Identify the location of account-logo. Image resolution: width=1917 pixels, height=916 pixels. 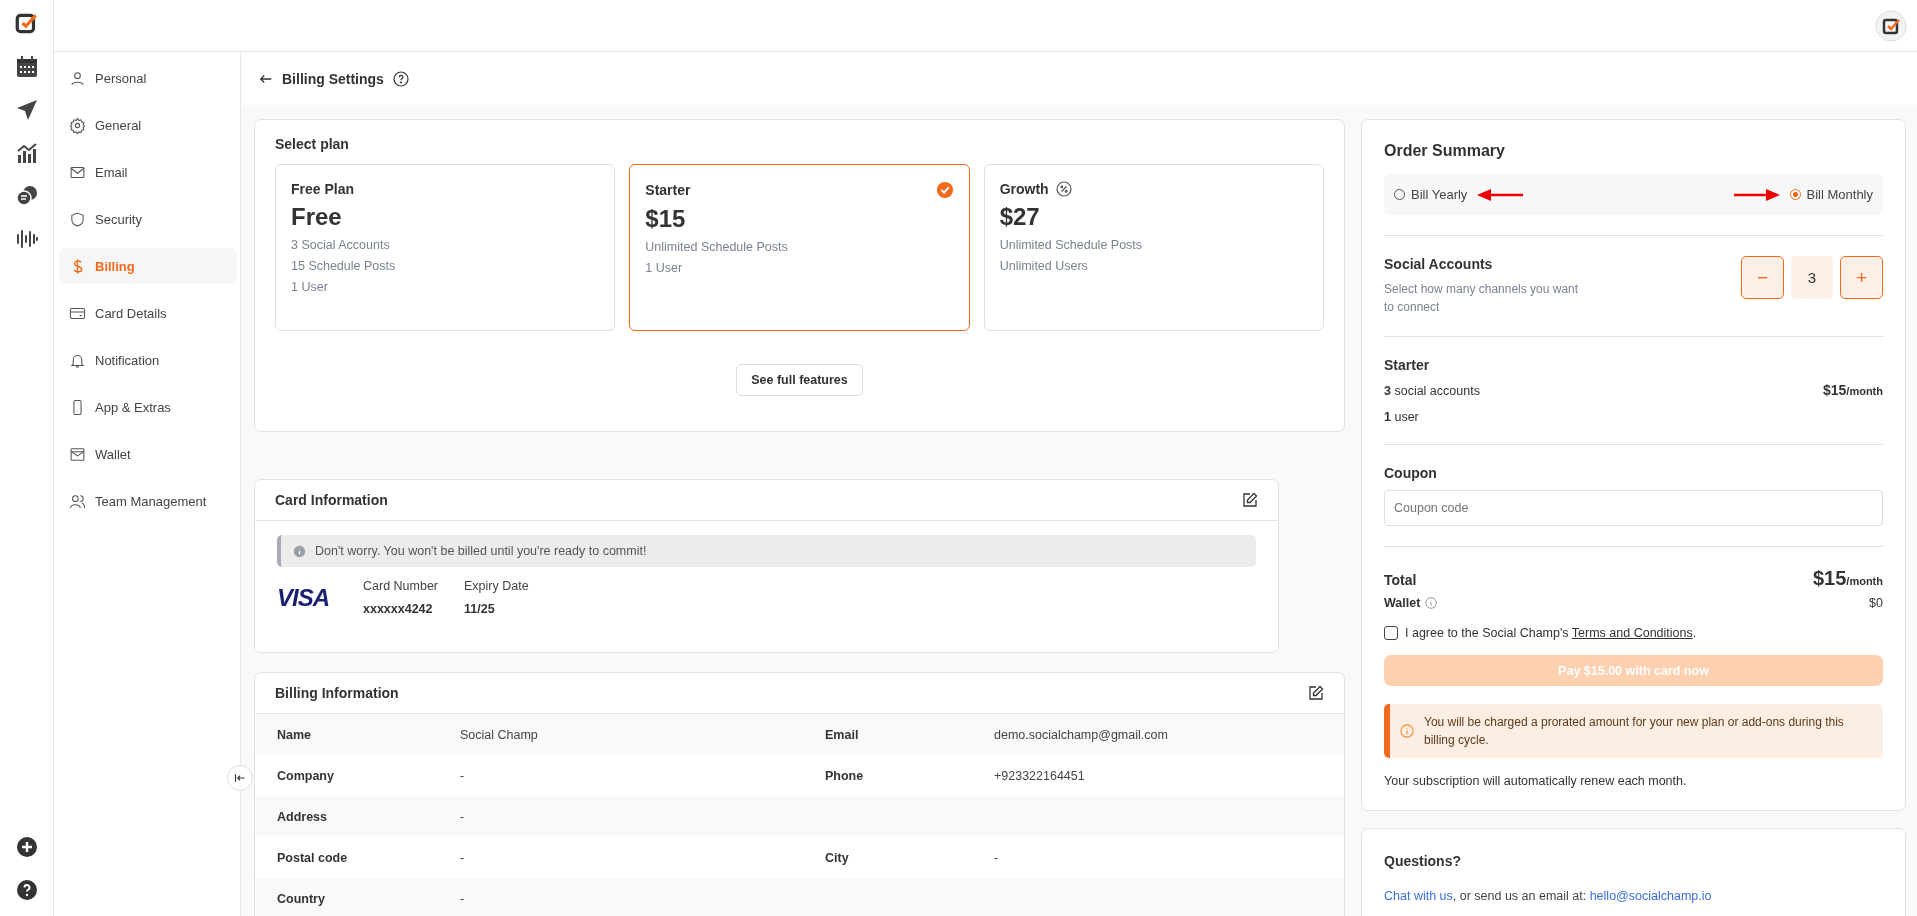
(1891, 25).